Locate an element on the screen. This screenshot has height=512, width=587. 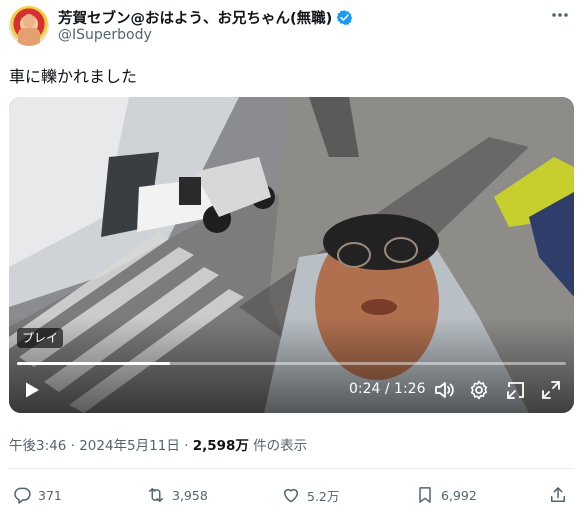
like-count: 5.2万 is located at coordinates (323, 496).